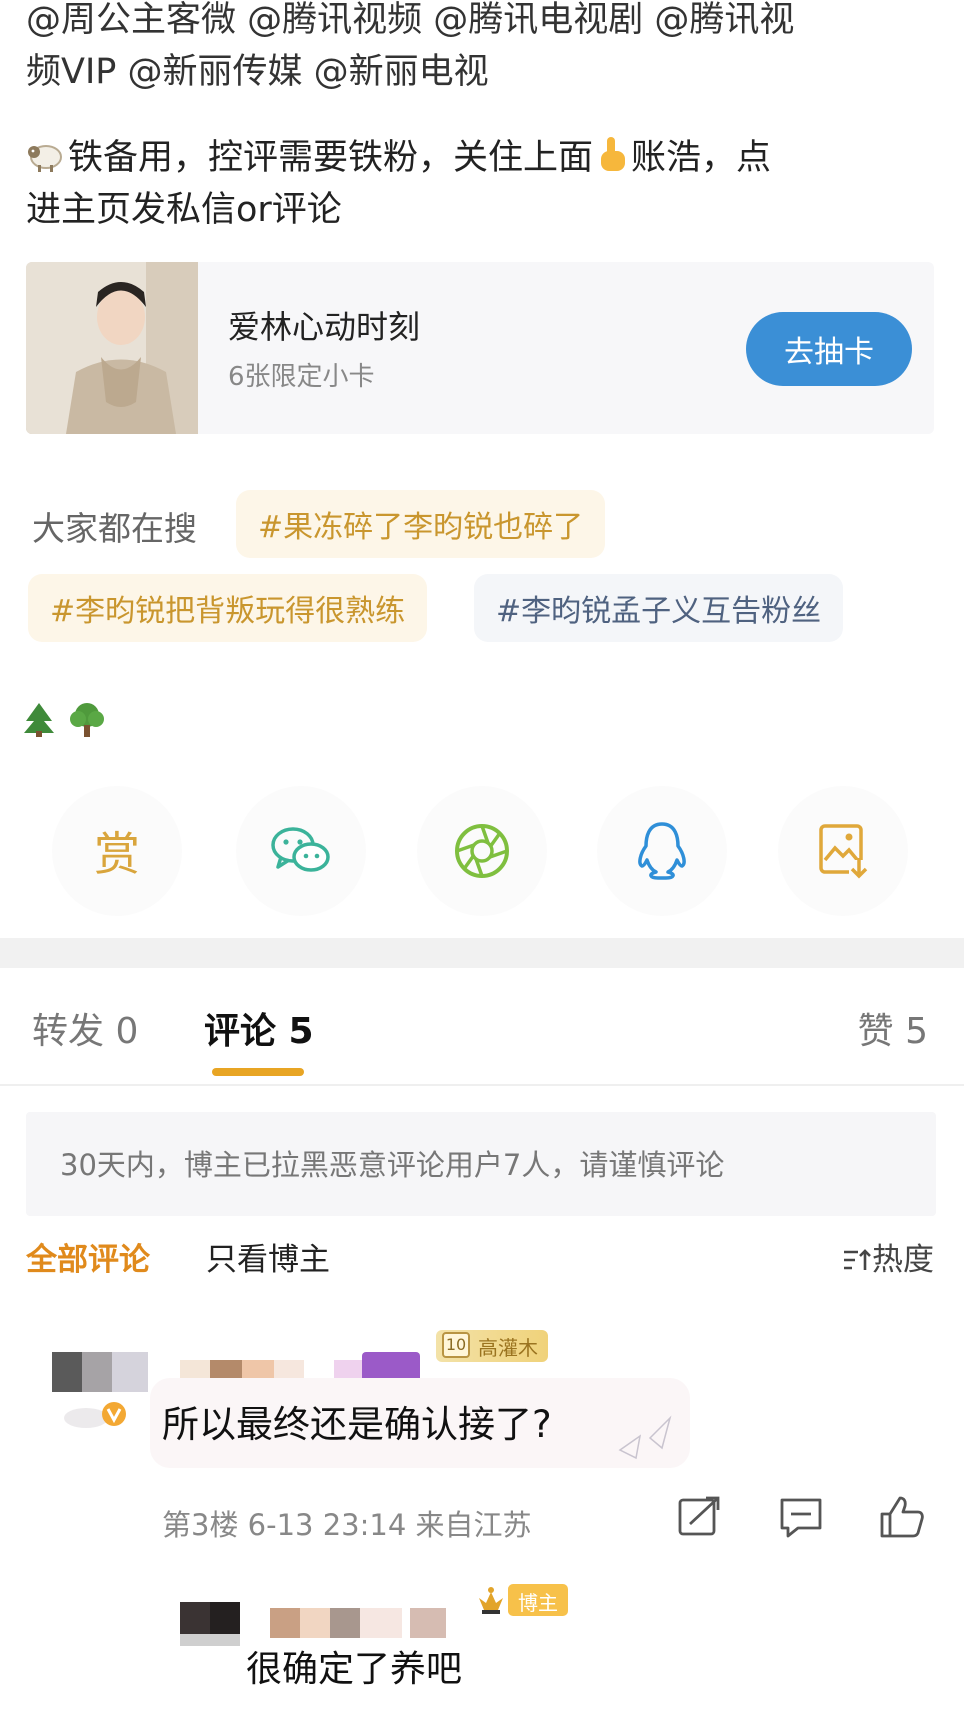 This screenshot has height=1713, width=964. What do you see at coordinates (491, 1600) in the screenshot?
I see `crown-icon` at bounding box center [491, 1600].